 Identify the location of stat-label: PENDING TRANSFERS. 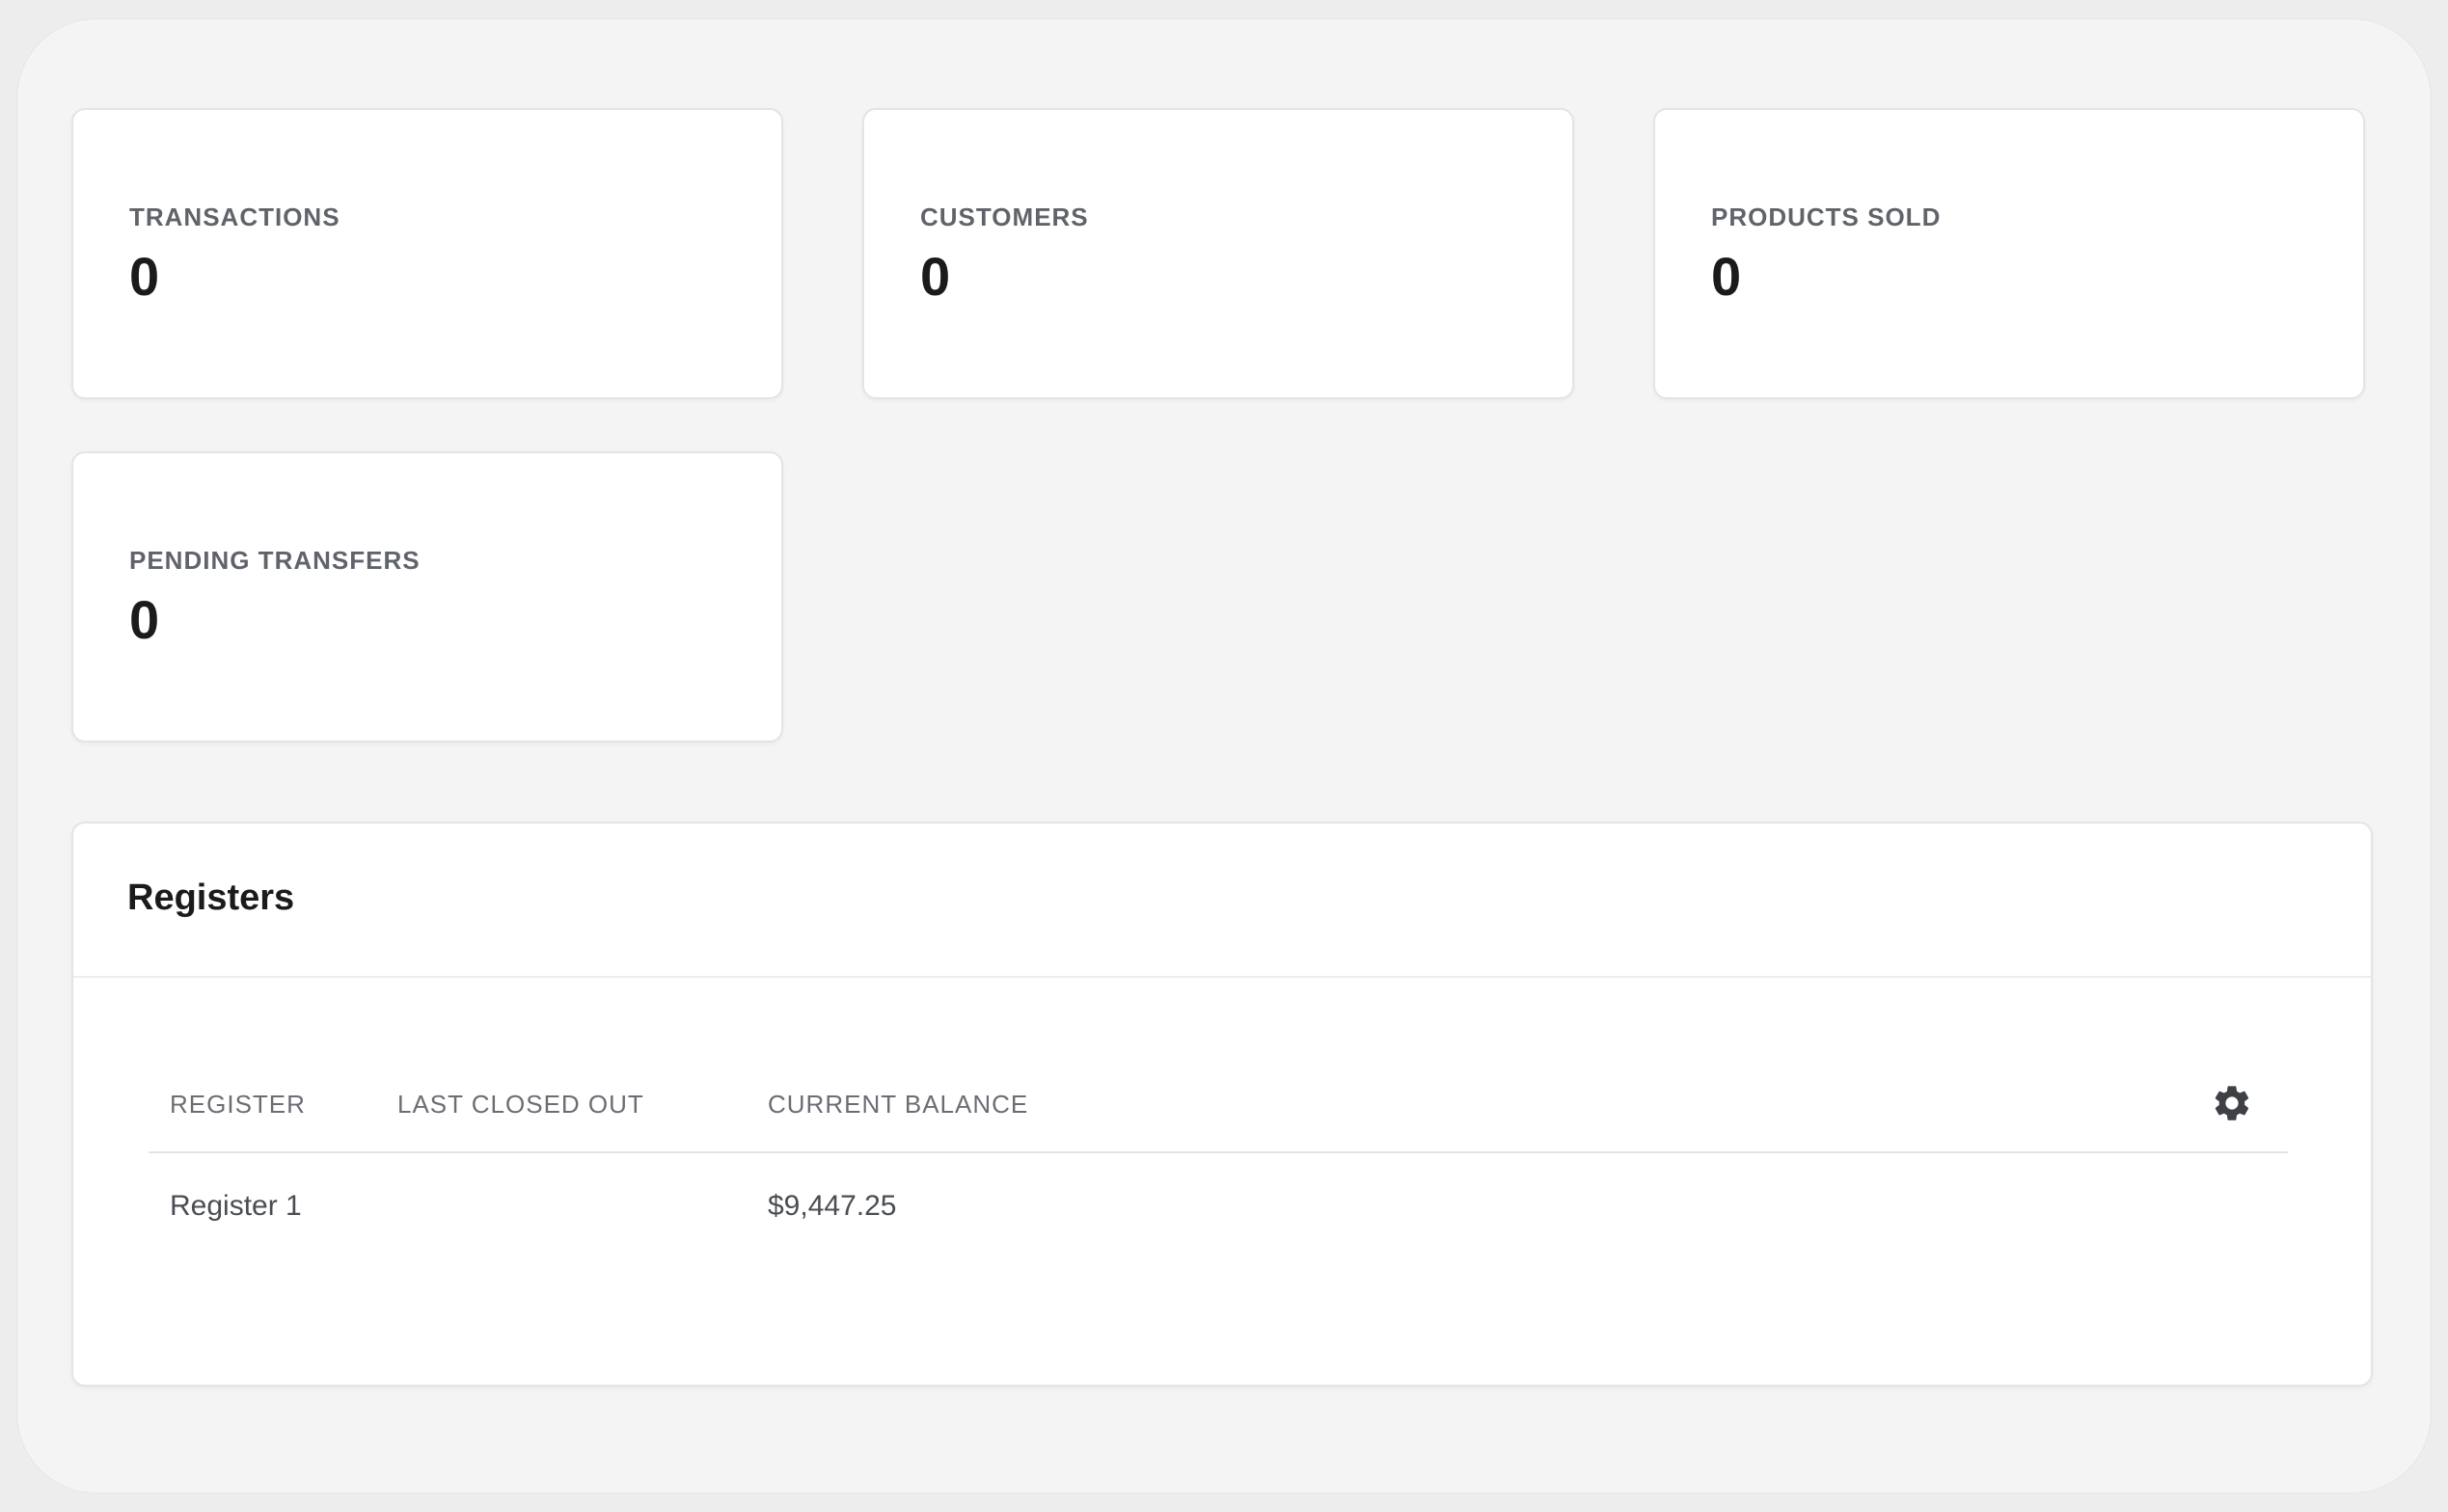
(275, 560).